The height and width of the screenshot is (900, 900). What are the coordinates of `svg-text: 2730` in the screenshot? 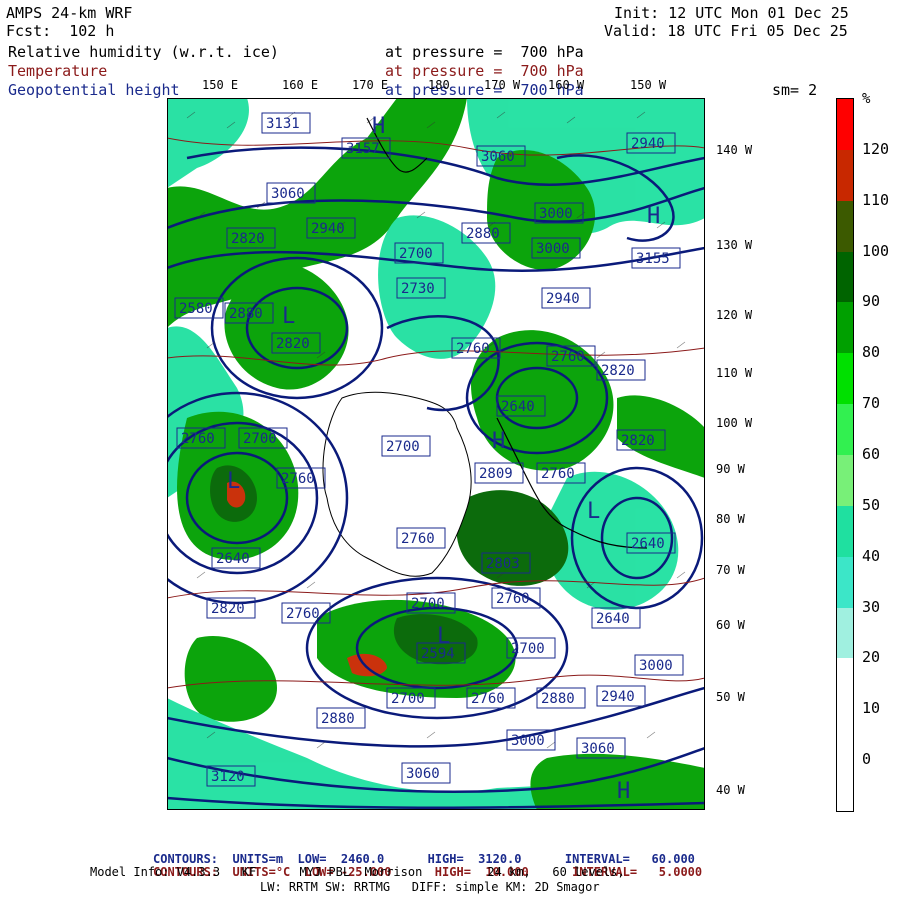 It's located at (418, 289).